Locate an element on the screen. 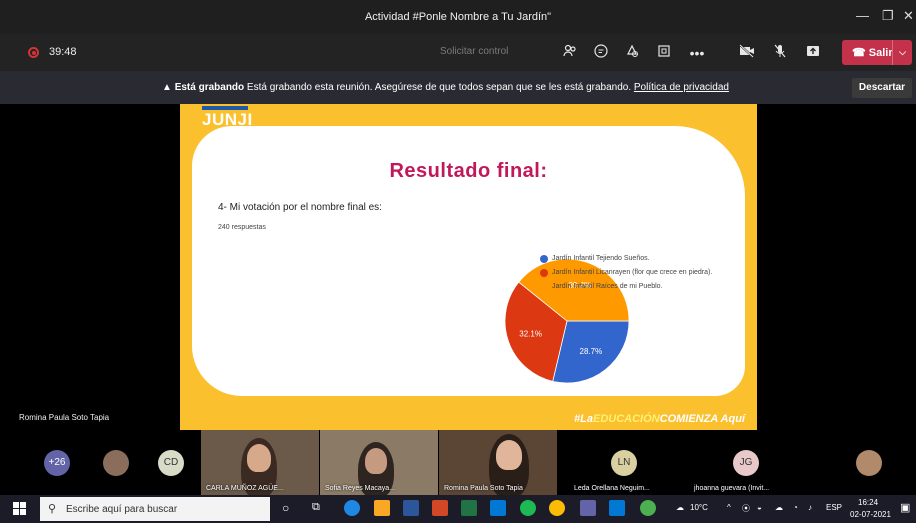  notifications-icon: ▣ is located at coordinates (905, 507).